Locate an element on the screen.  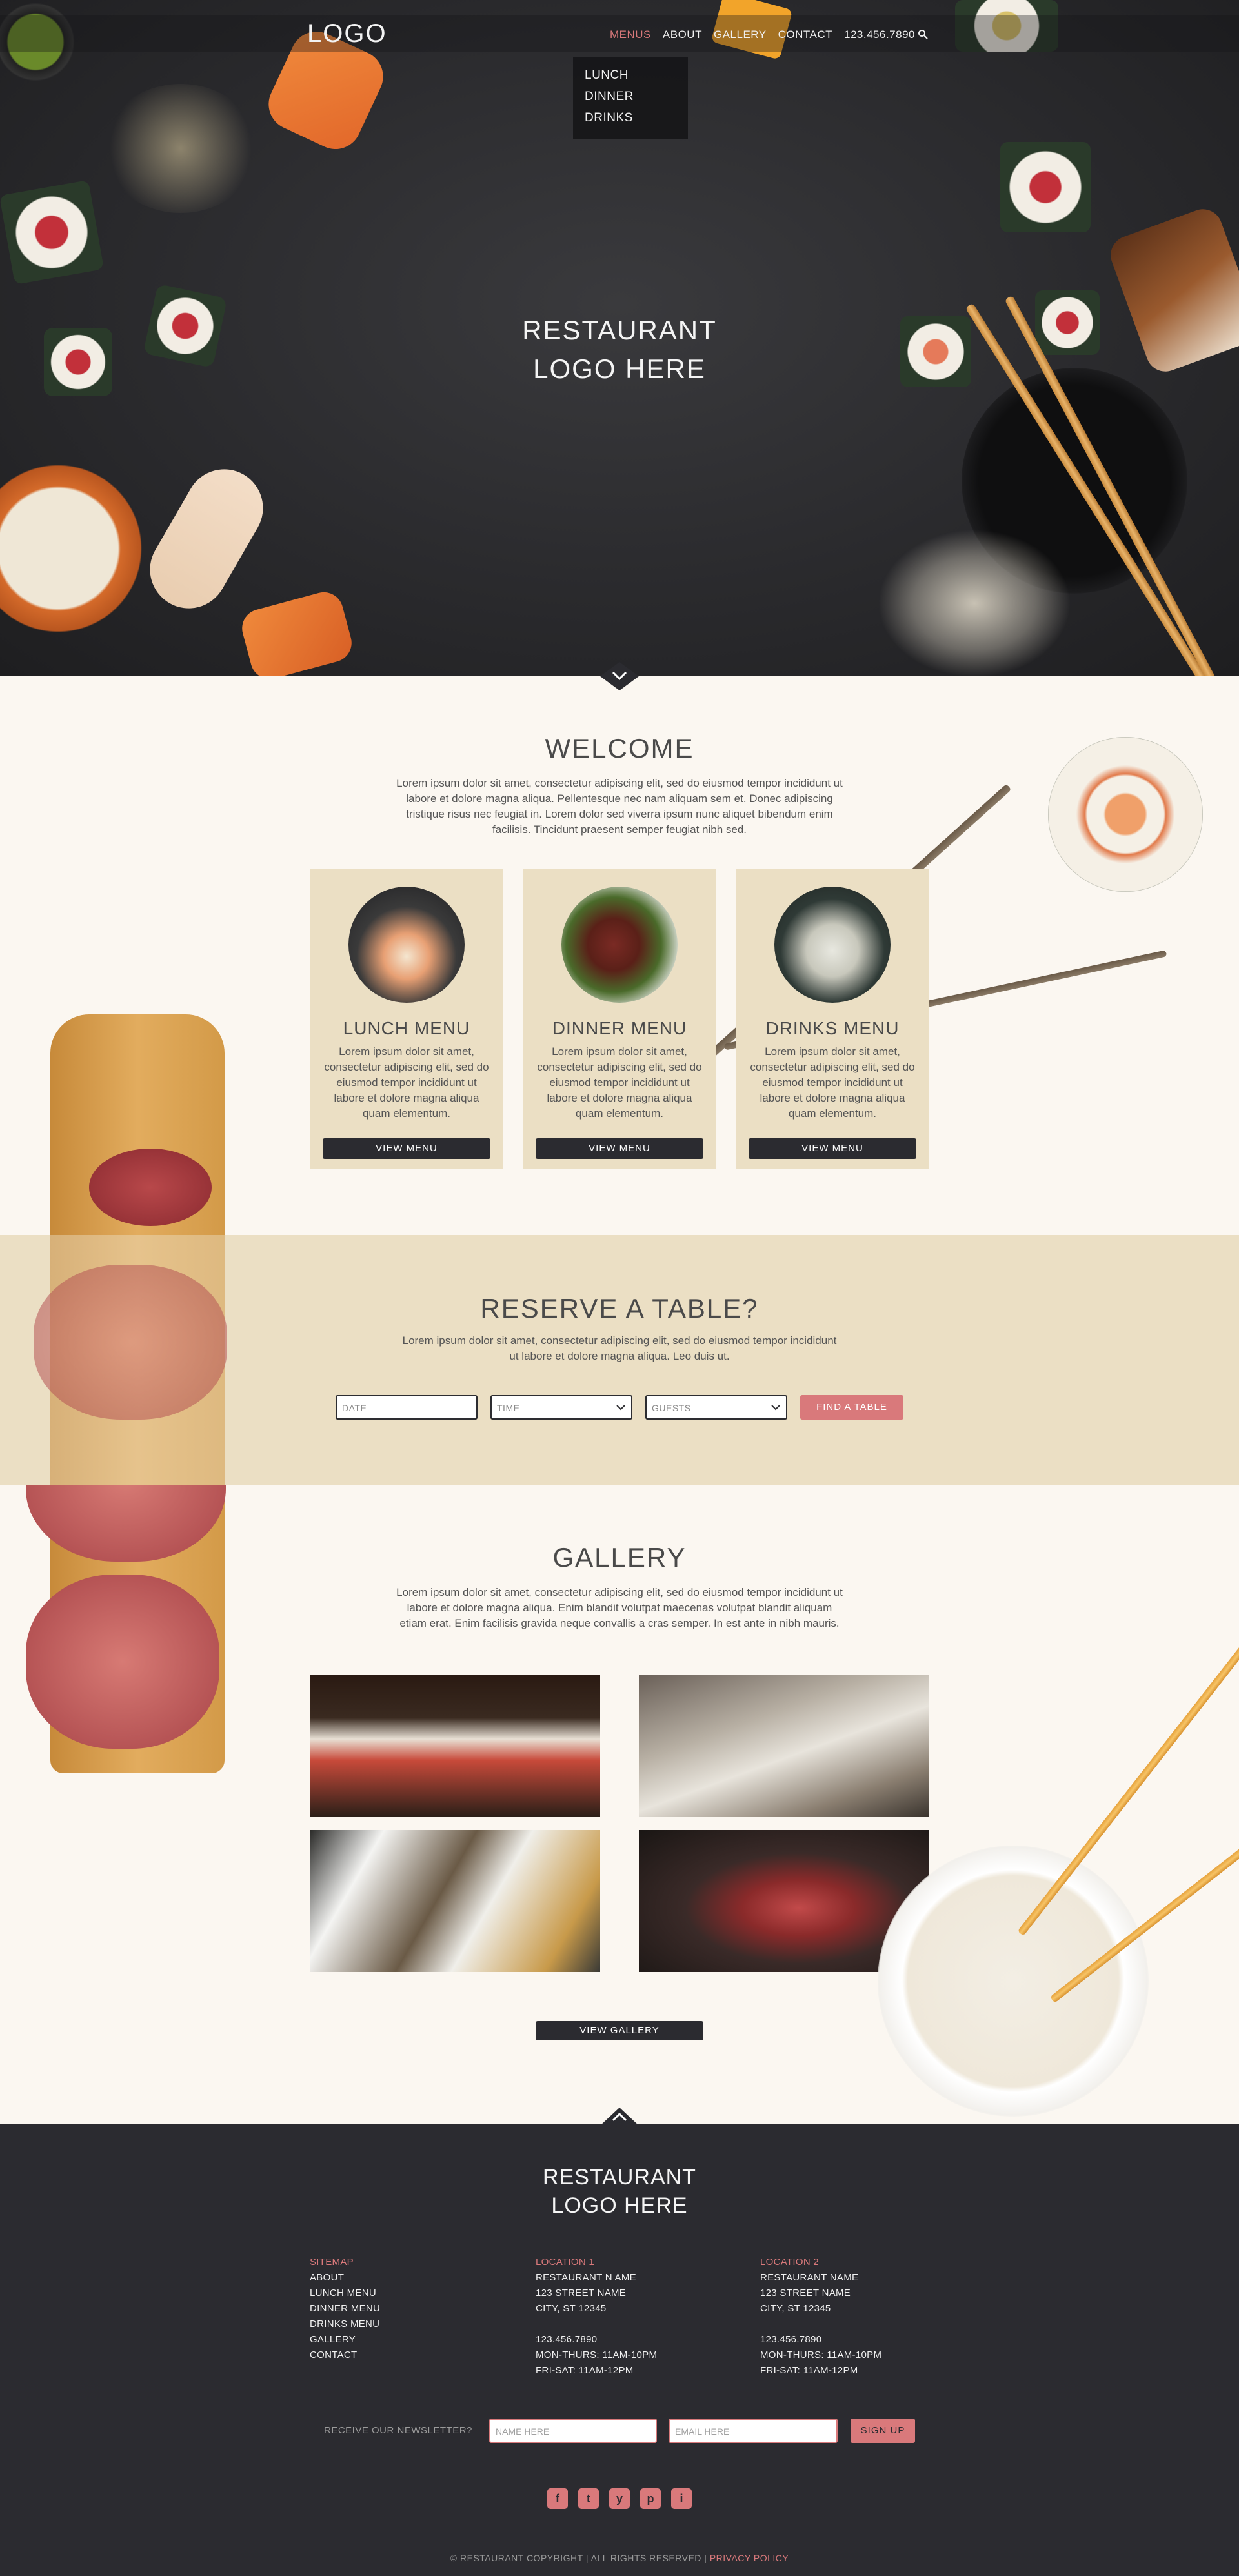
youtube-icon: y is located at coordinates (619, 2498).